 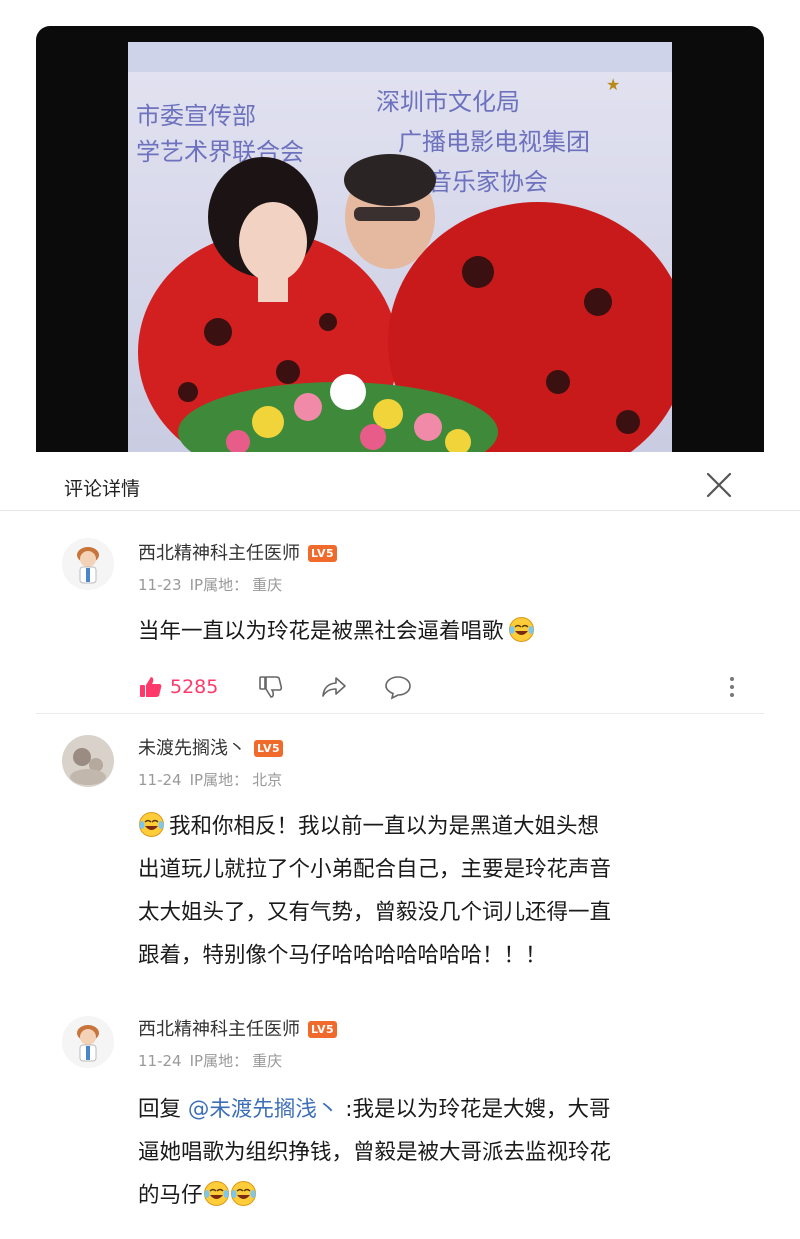 I want to click on thumbs-up-icon, so click(x=151, y=687).